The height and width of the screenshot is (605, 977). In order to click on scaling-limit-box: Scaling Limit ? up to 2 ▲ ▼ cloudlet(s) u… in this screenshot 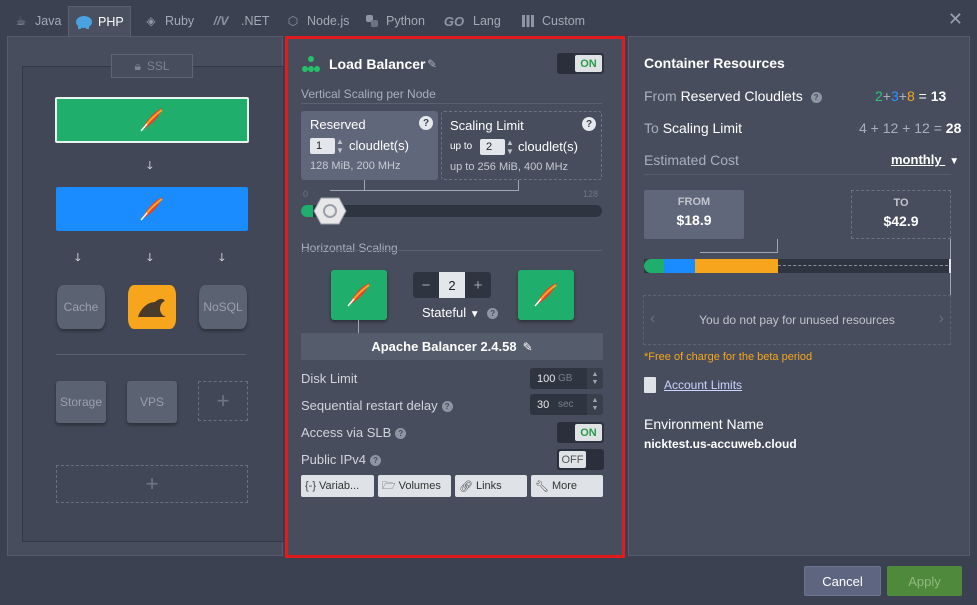, I will do `click(521, 145)`.